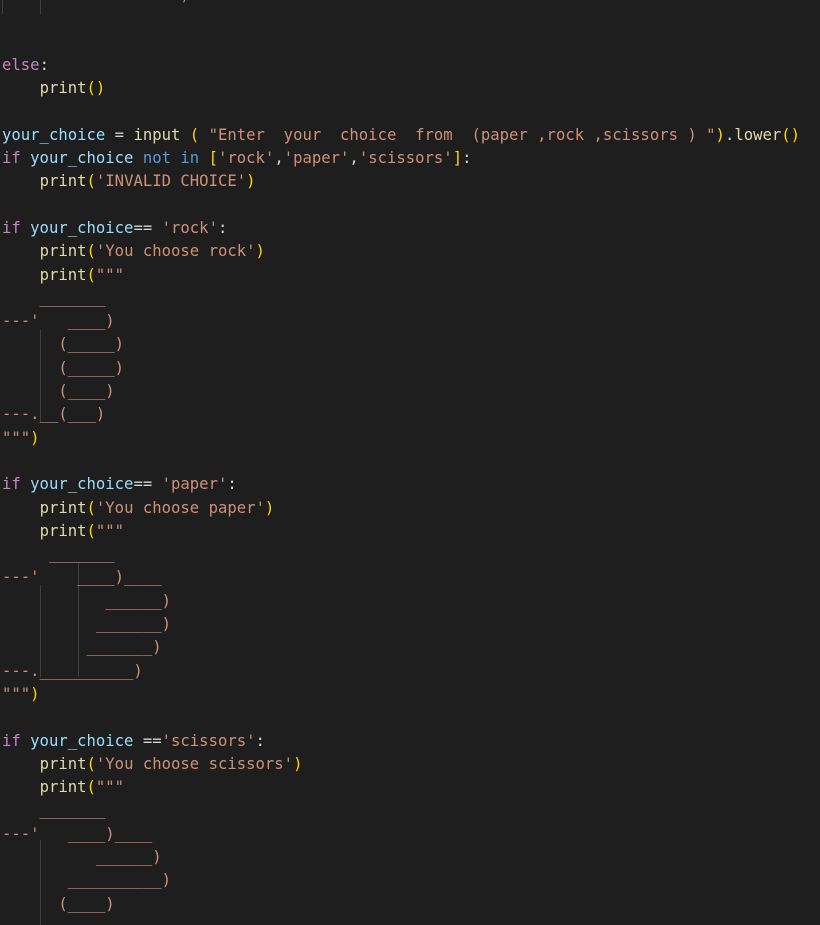  Describe the element at coordinates (208, 740) in the screenshot. I see `code-token: 'scissors'` at that location.